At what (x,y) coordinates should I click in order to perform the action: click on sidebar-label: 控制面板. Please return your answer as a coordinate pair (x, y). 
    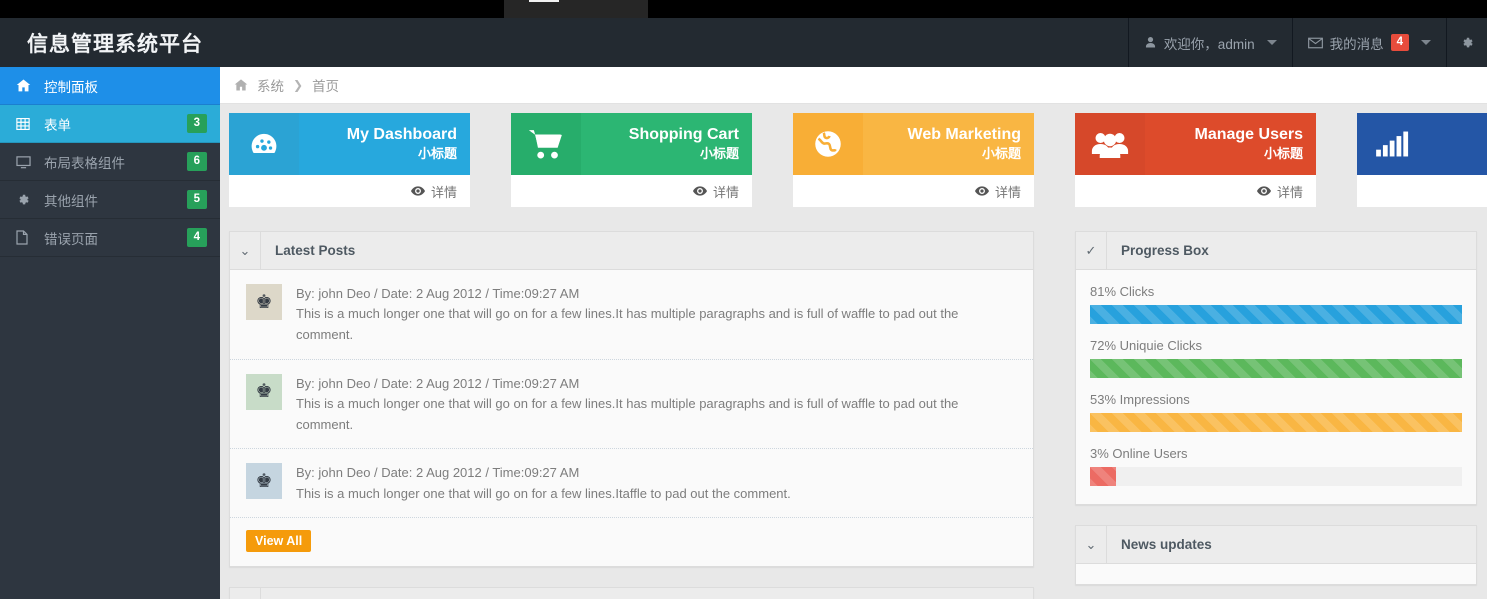
    Looking at the image, I should click on (71, 87).